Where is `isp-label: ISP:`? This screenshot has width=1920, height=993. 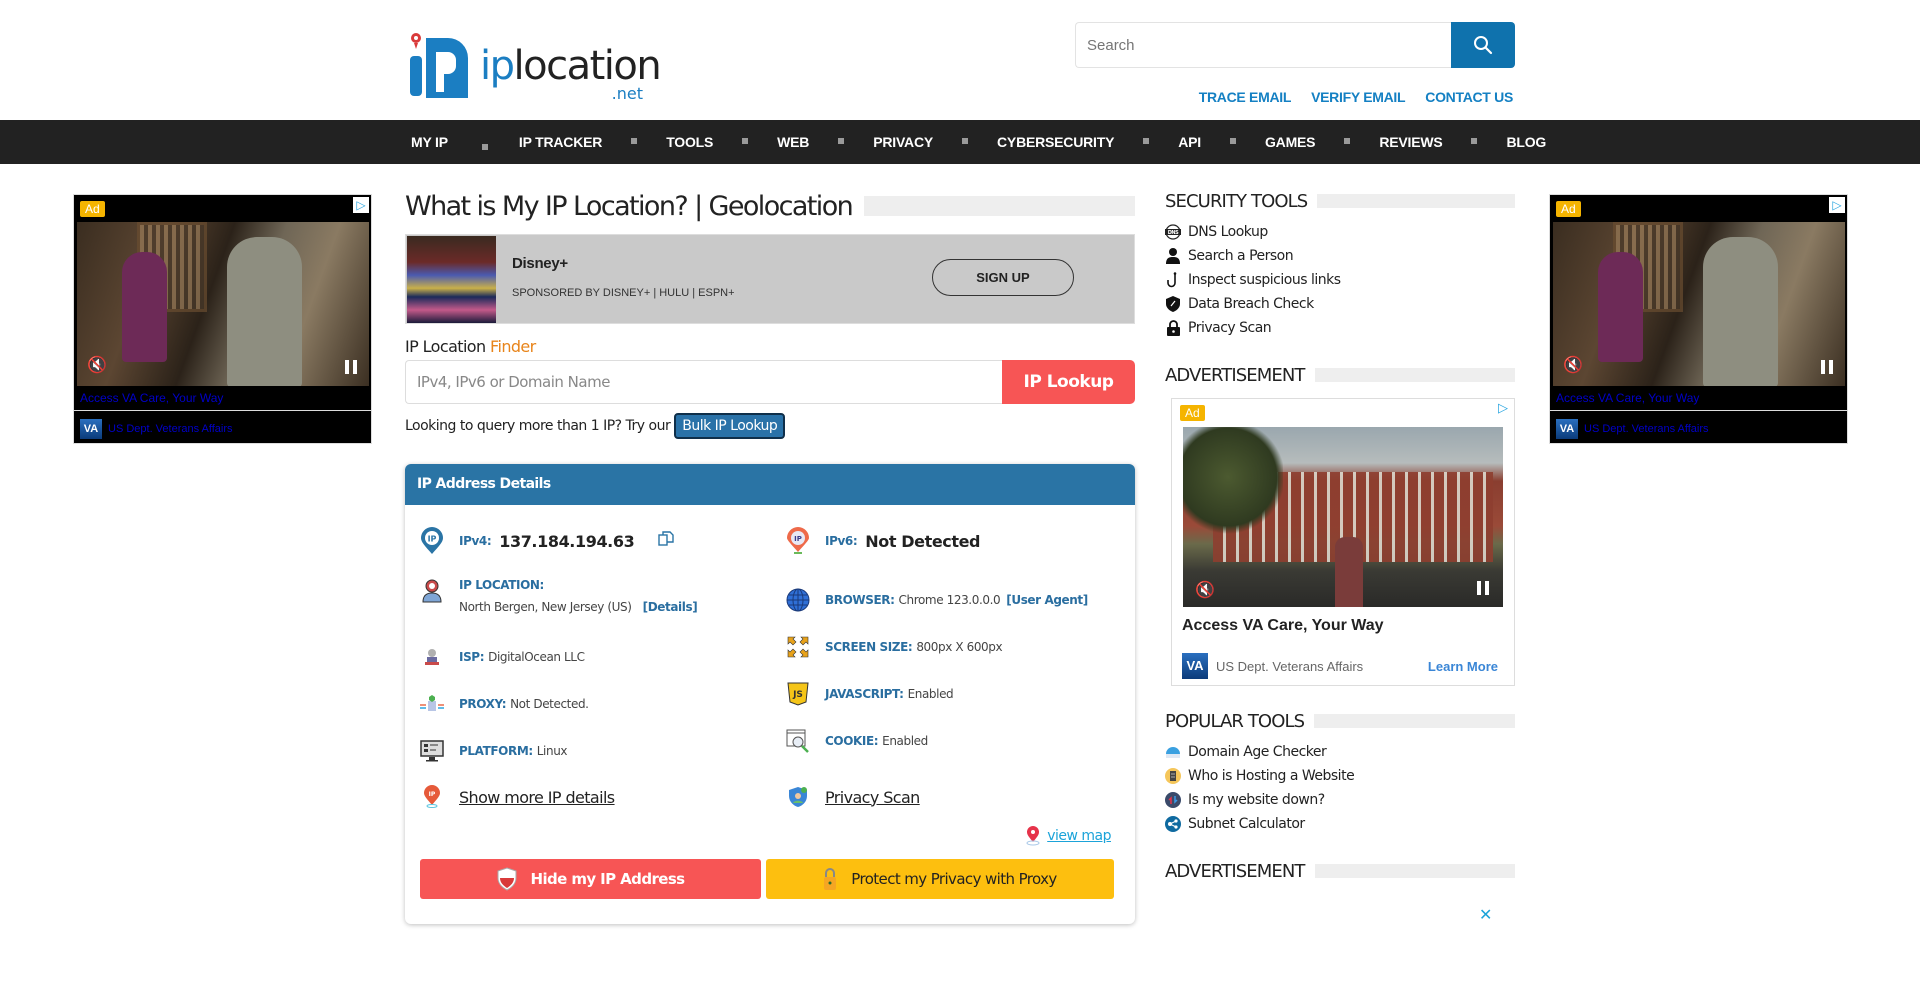
isp-label: ISP: is located at coordinates (472, 657).